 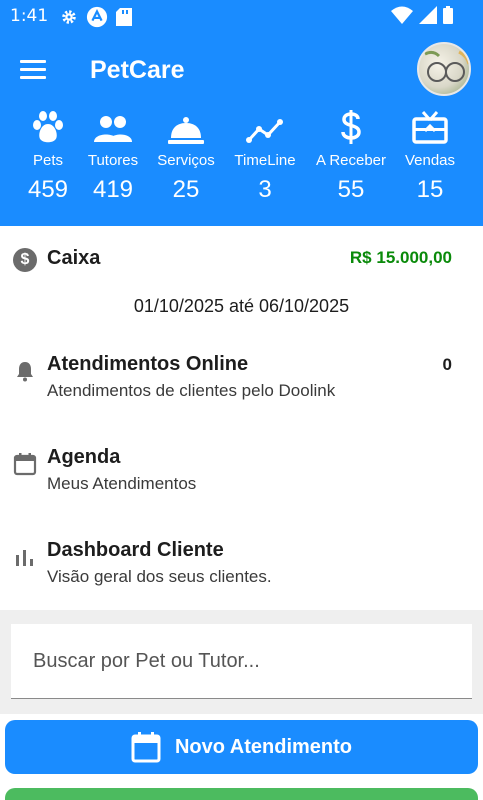 What do you see at coordinates (446, 66) in the screenshot?
I see `avatar-image` at bounding box center [446, 66].